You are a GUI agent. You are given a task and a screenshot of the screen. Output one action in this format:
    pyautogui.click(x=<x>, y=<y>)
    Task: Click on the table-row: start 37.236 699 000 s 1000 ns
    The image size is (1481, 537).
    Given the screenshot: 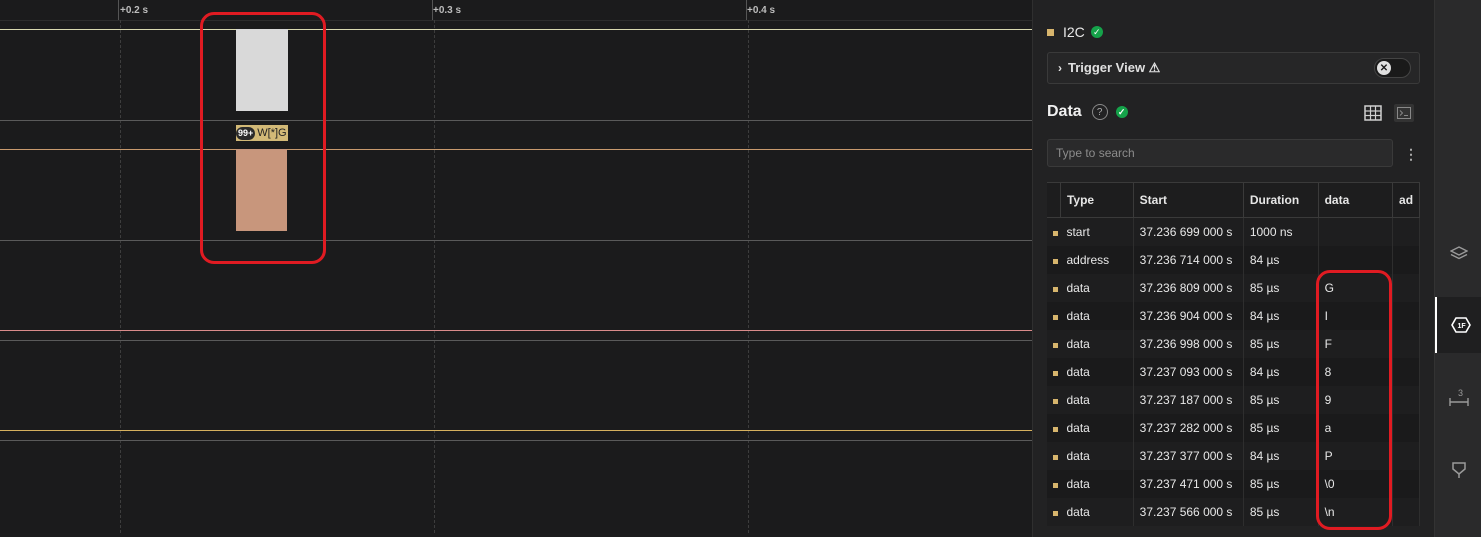 What is the action you would take?
    pyautogui.click(x=1233, y=231)
    